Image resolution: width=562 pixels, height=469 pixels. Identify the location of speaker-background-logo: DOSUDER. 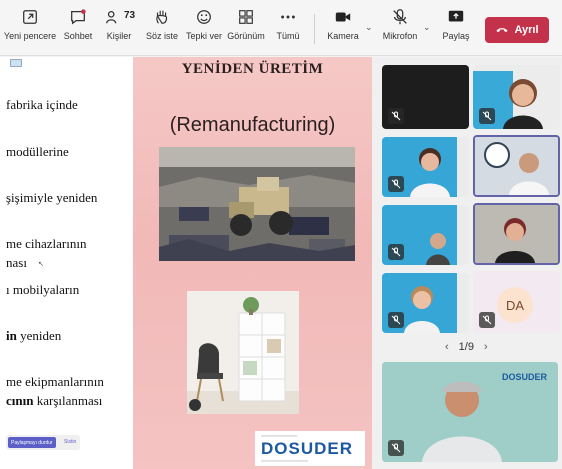
(525, 377).